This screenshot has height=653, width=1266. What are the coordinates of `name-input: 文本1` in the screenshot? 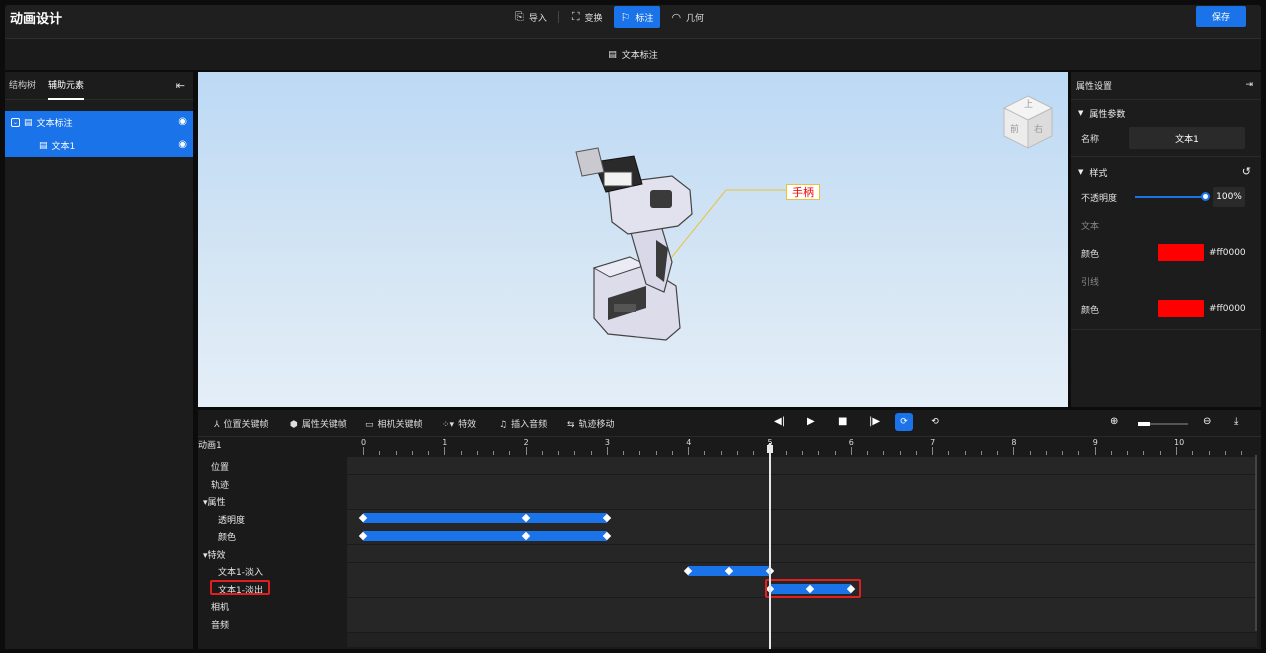 It's located at (1187, 138).